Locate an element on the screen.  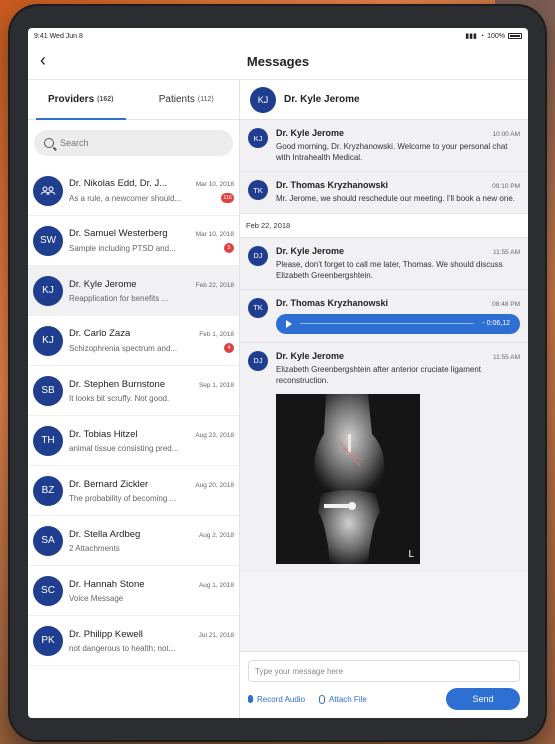
tab-providers-label: Providers is located at coordinates (71, 99).